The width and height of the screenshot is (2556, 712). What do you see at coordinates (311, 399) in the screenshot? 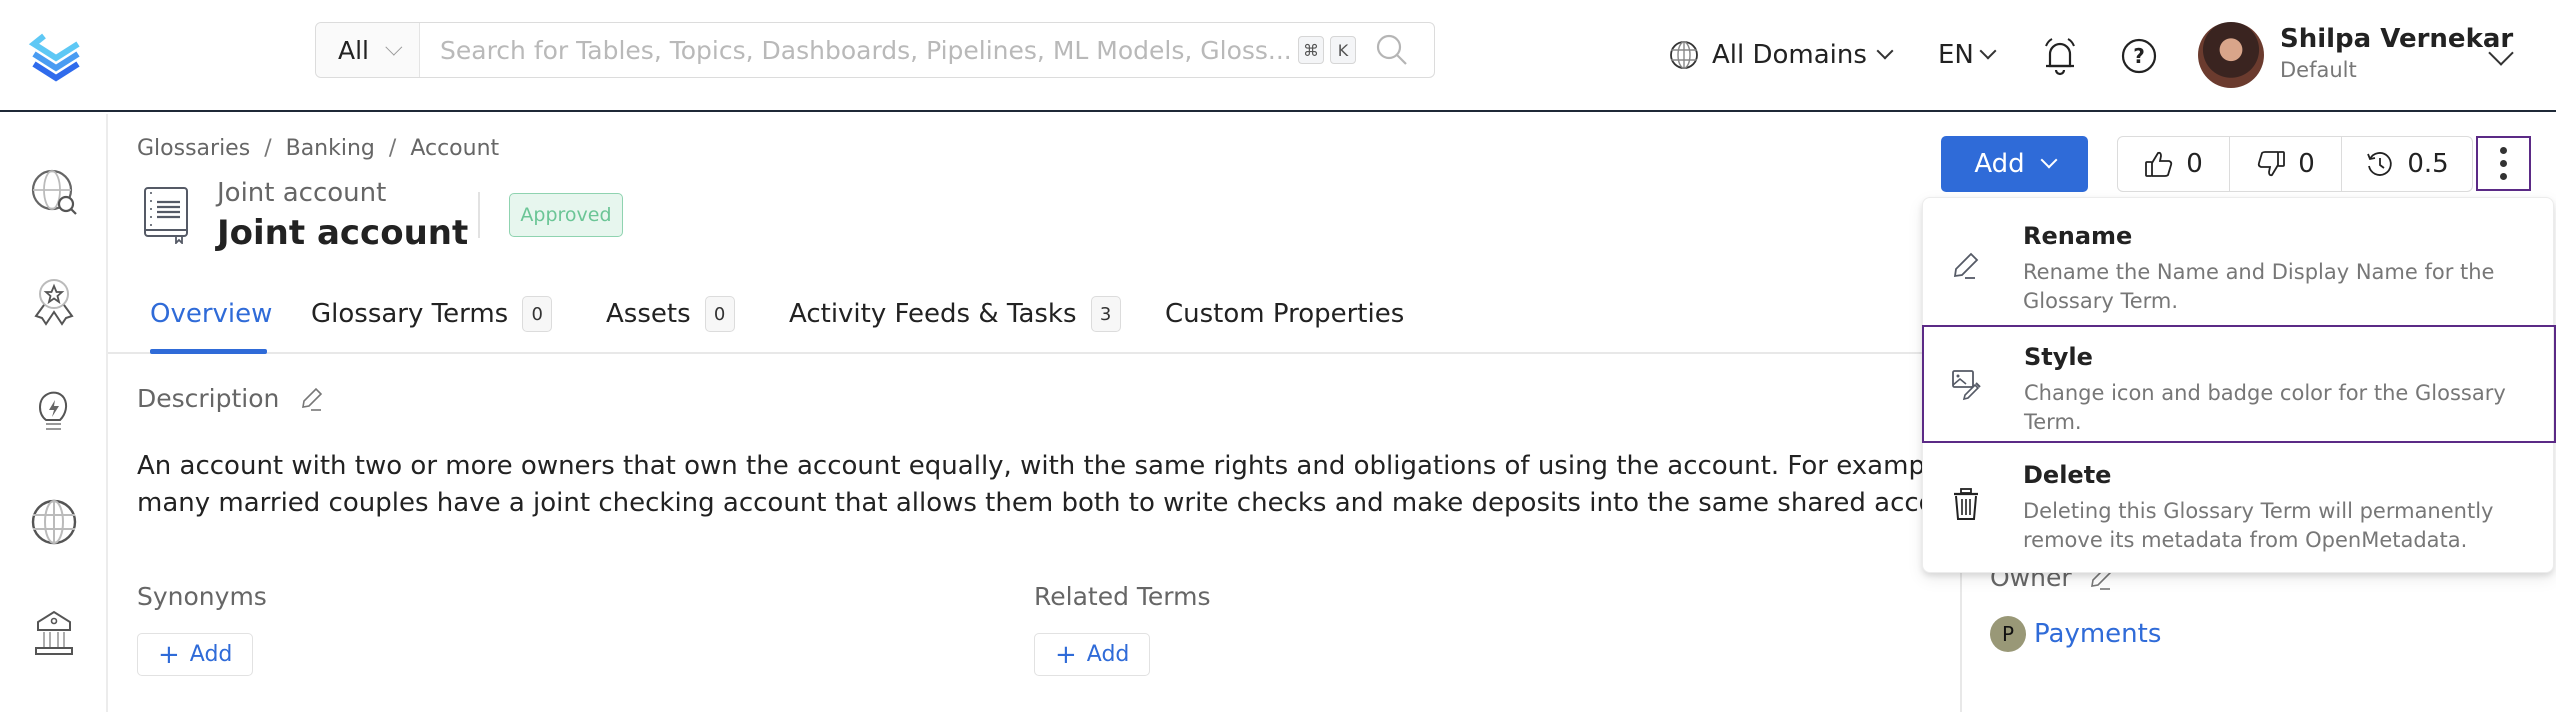
I see `edit-description-pencil-icon` at bounding box center [311, 399].